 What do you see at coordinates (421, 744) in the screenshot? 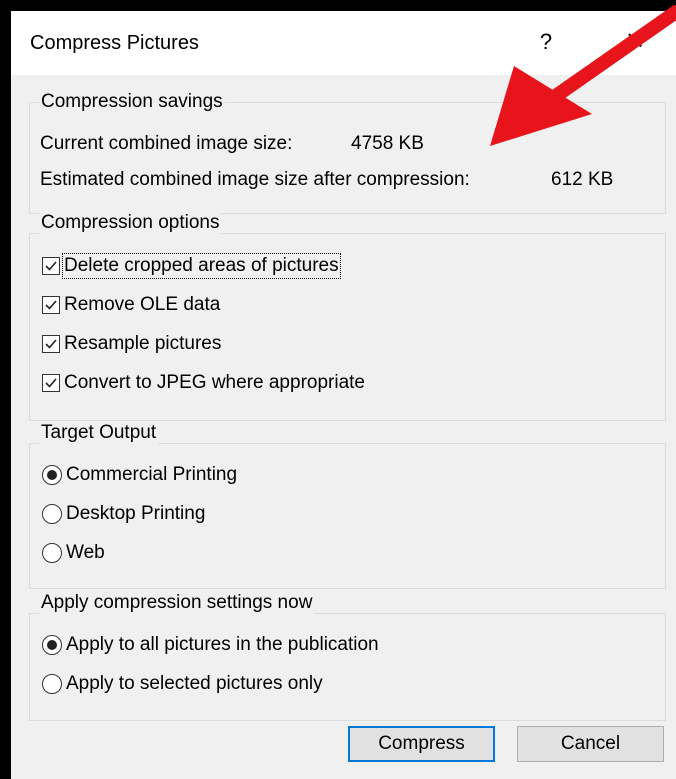
I see `compress-button: Compress` at bounding box center [421, 744].